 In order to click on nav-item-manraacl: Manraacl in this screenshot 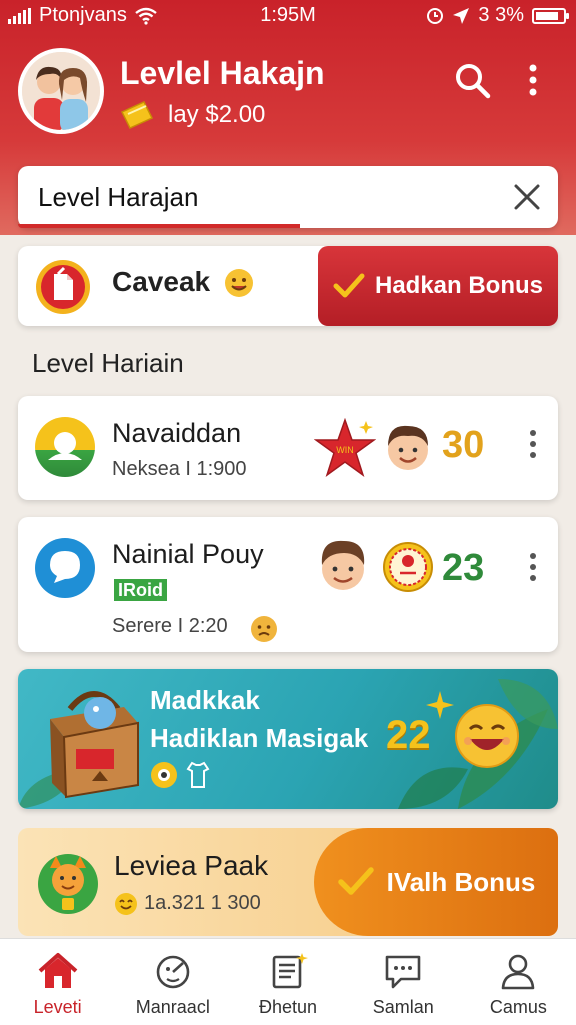, I will do `click(172, 982)`.